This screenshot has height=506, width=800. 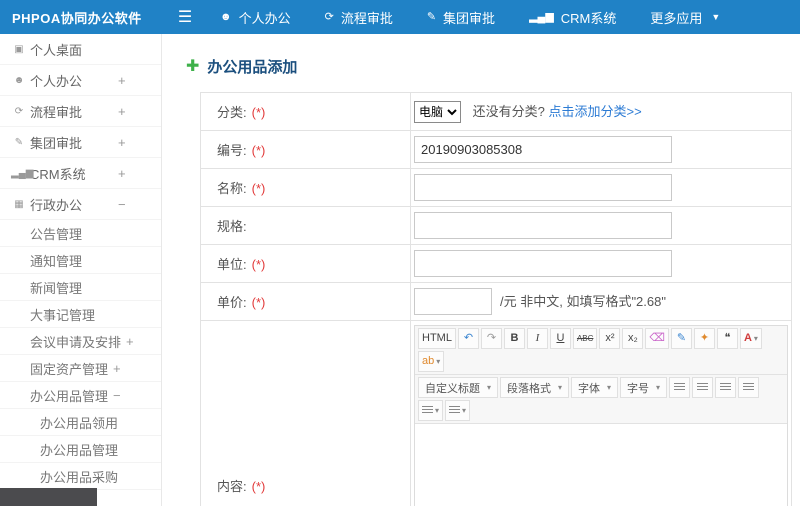 I want to click on sidebar-bottom-partial-item, so click(x=48, y=497).